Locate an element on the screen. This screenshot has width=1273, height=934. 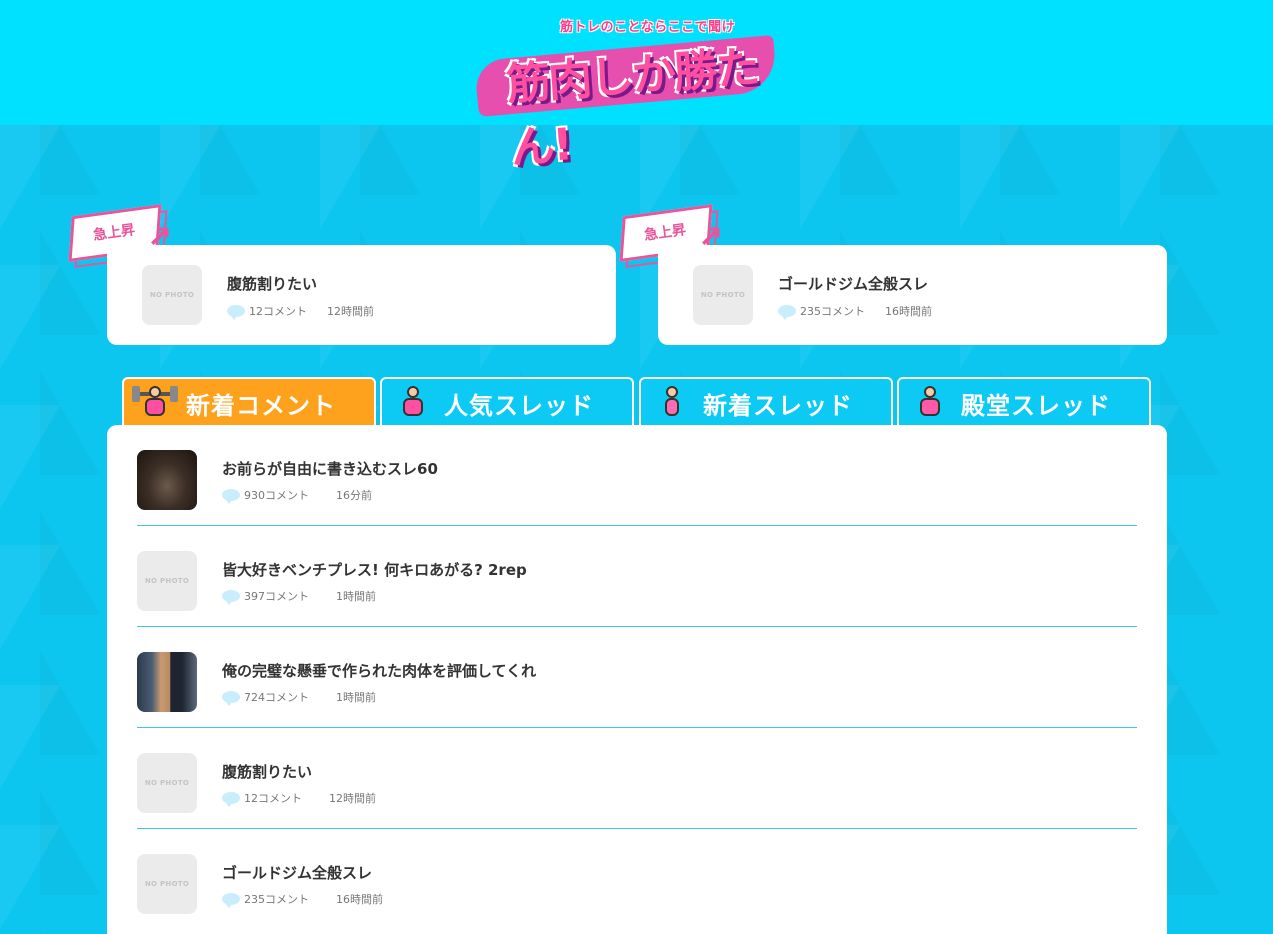
trending-card: NO PHOTO ゴールドジム全般スレ 235コメント 16時間前 is located at coordinates (912, 295).